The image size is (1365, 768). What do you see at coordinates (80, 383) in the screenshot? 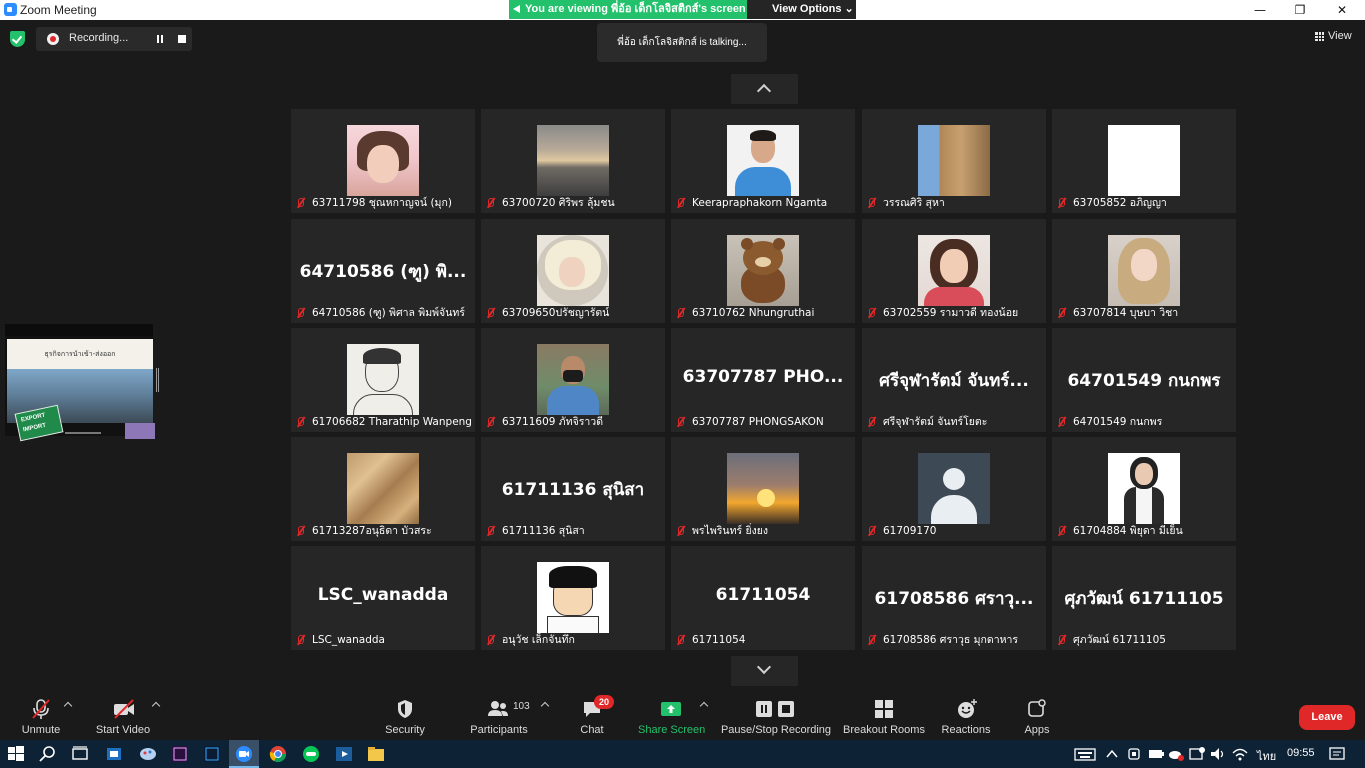
I see `shared-screen-thumbnail: ธุรกิจการนำเข้า-ส่งออก EXPORT IMPORT` at bounding box center [80, 383].